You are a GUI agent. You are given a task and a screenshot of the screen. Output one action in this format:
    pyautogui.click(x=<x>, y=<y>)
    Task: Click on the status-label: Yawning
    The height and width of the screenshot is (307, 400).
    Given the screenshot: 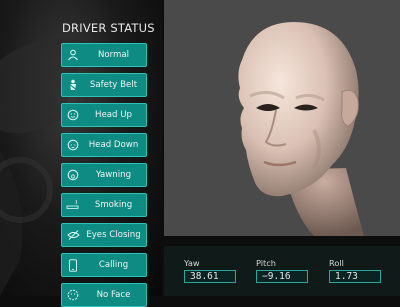 What is the action you would take?
    pyautogui.click(x=113, y=175)
    